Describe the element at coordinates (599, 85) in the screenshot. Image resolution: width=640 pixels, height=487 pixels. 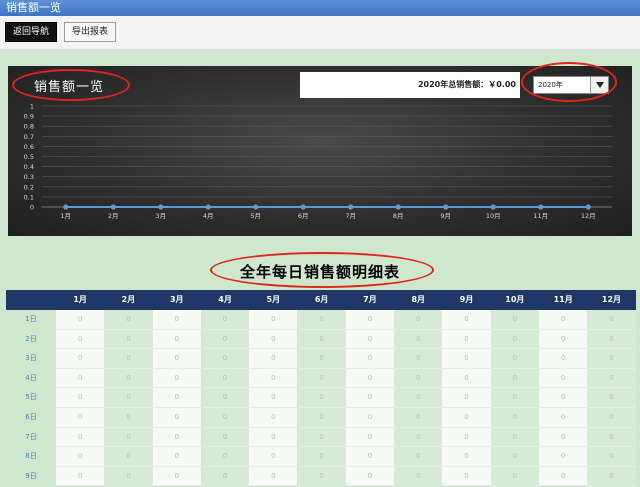
I see `chevron-down-icon` at that location.